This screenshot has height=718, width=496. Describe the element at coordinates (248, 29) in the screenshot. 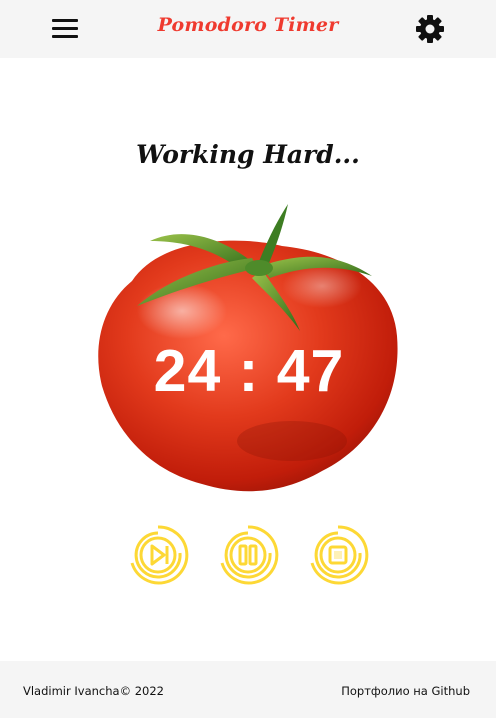

I see `header-bar: Pomodoro Timer` at that location.